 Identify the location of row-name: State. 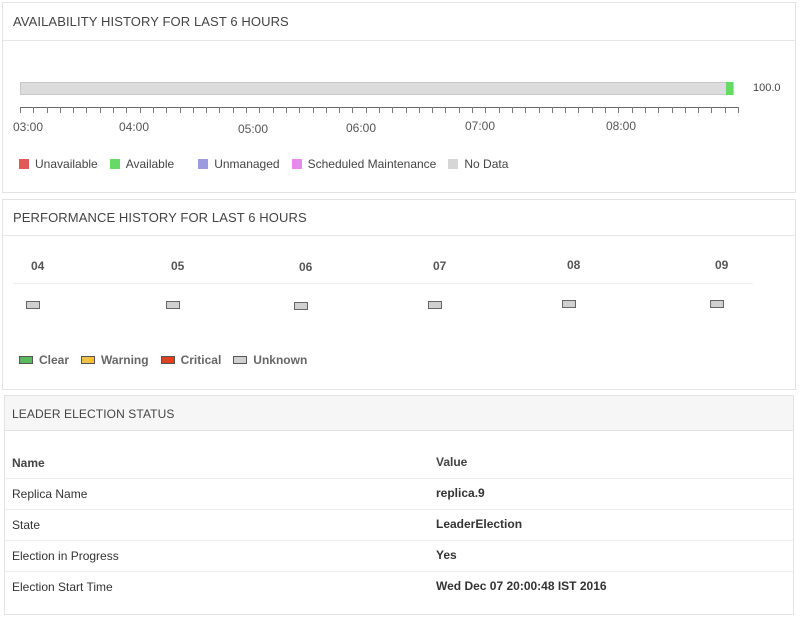
(26, 525).